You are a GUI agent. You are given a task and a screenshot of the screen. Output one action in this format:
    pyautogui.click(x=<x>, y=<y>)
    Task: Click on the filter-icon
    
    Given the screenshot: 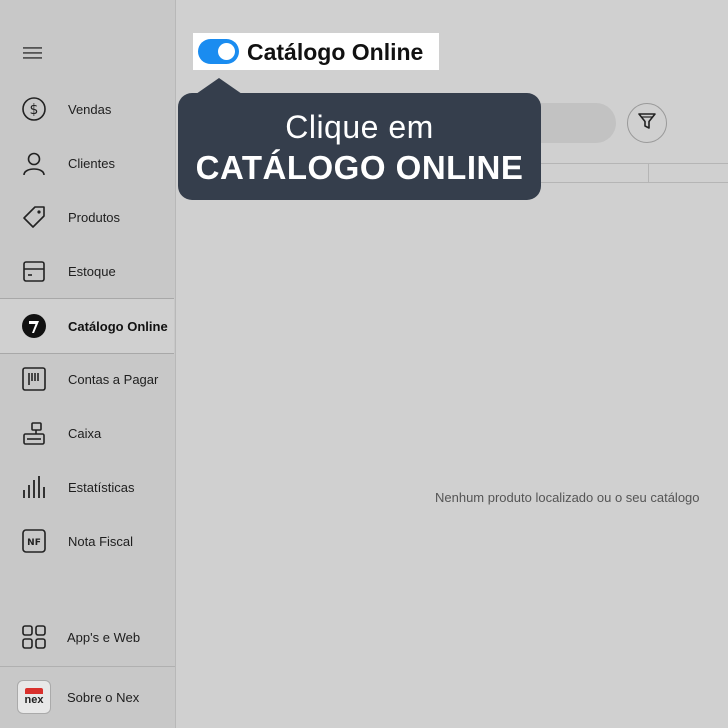 What is the action you would take?
    pyautogui.click(x=647, y=123)
    